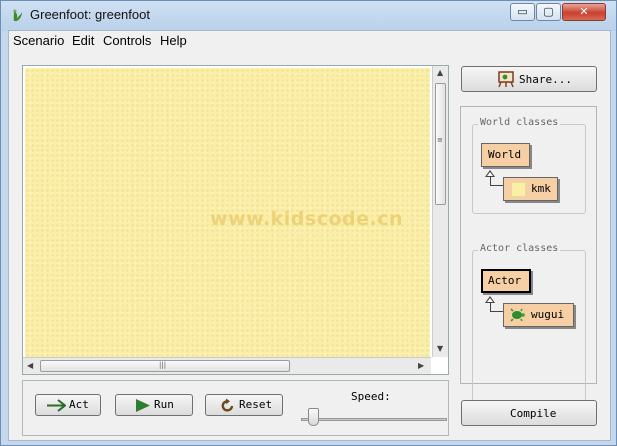 This screenshot has width=617, height=446. What do you see at coordinates (440, 73) in the screenshot?
I see `scroll-up-icon: ▲` at bounding box center [440, 73].